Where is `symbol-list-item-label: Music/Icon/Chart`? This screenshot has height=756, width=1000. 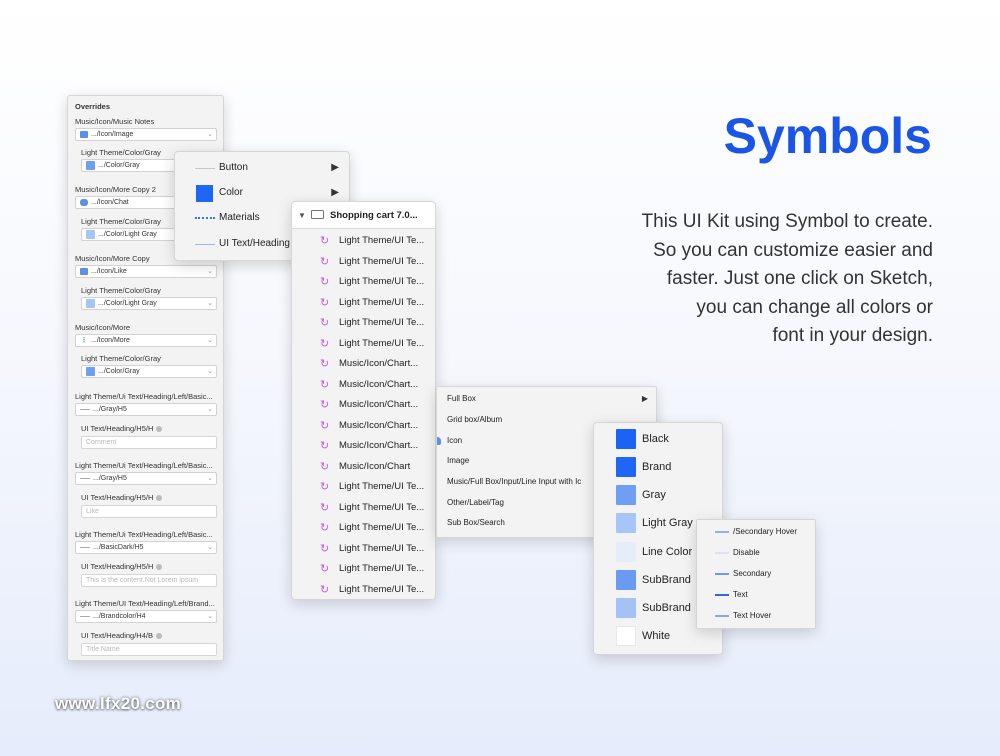 symbol-list-item-label: Music/Icon/Chart is located at coordinates (375, 466).